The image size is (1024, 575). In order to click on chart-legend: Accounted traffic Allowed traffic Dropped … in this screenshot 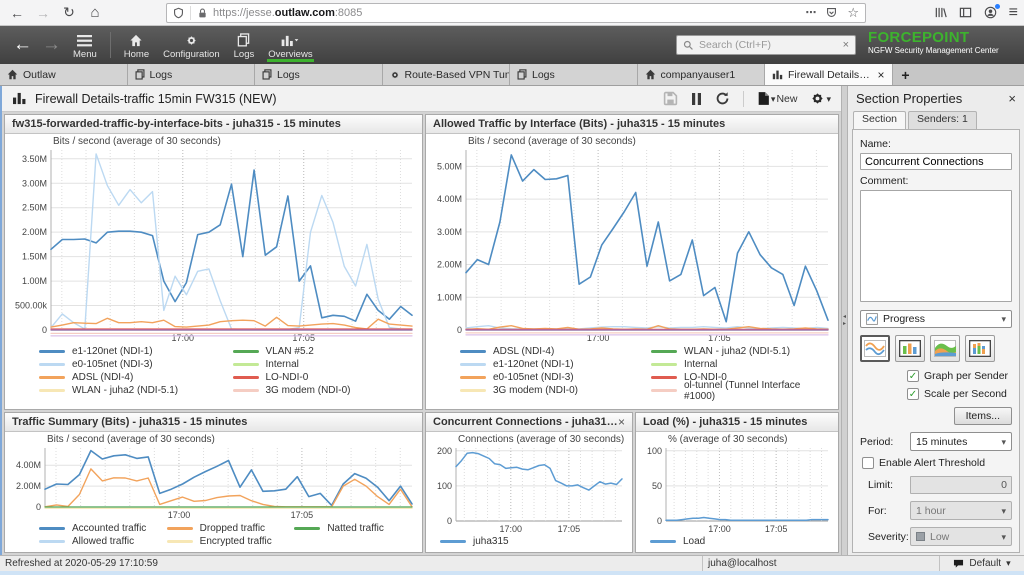, I will do `click(213, 536)`.